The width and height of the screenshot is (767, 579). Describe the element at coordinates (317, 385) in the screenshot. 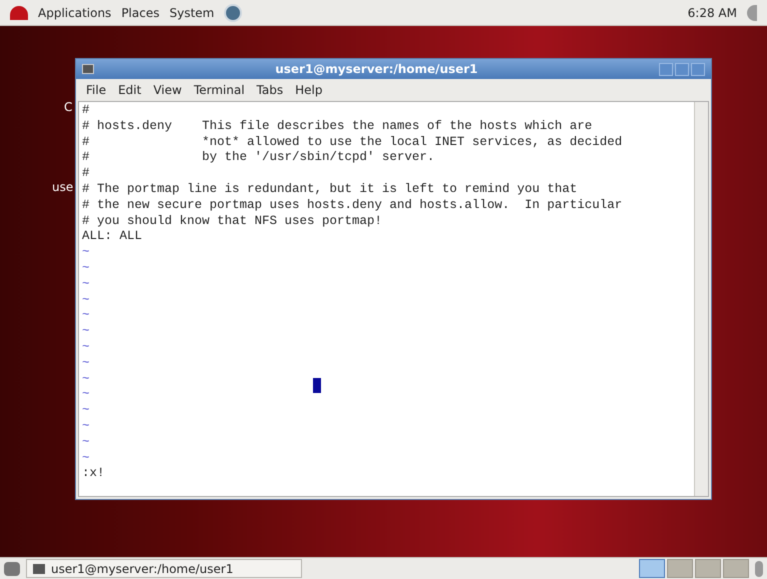

I see `text-cursor` at that location.